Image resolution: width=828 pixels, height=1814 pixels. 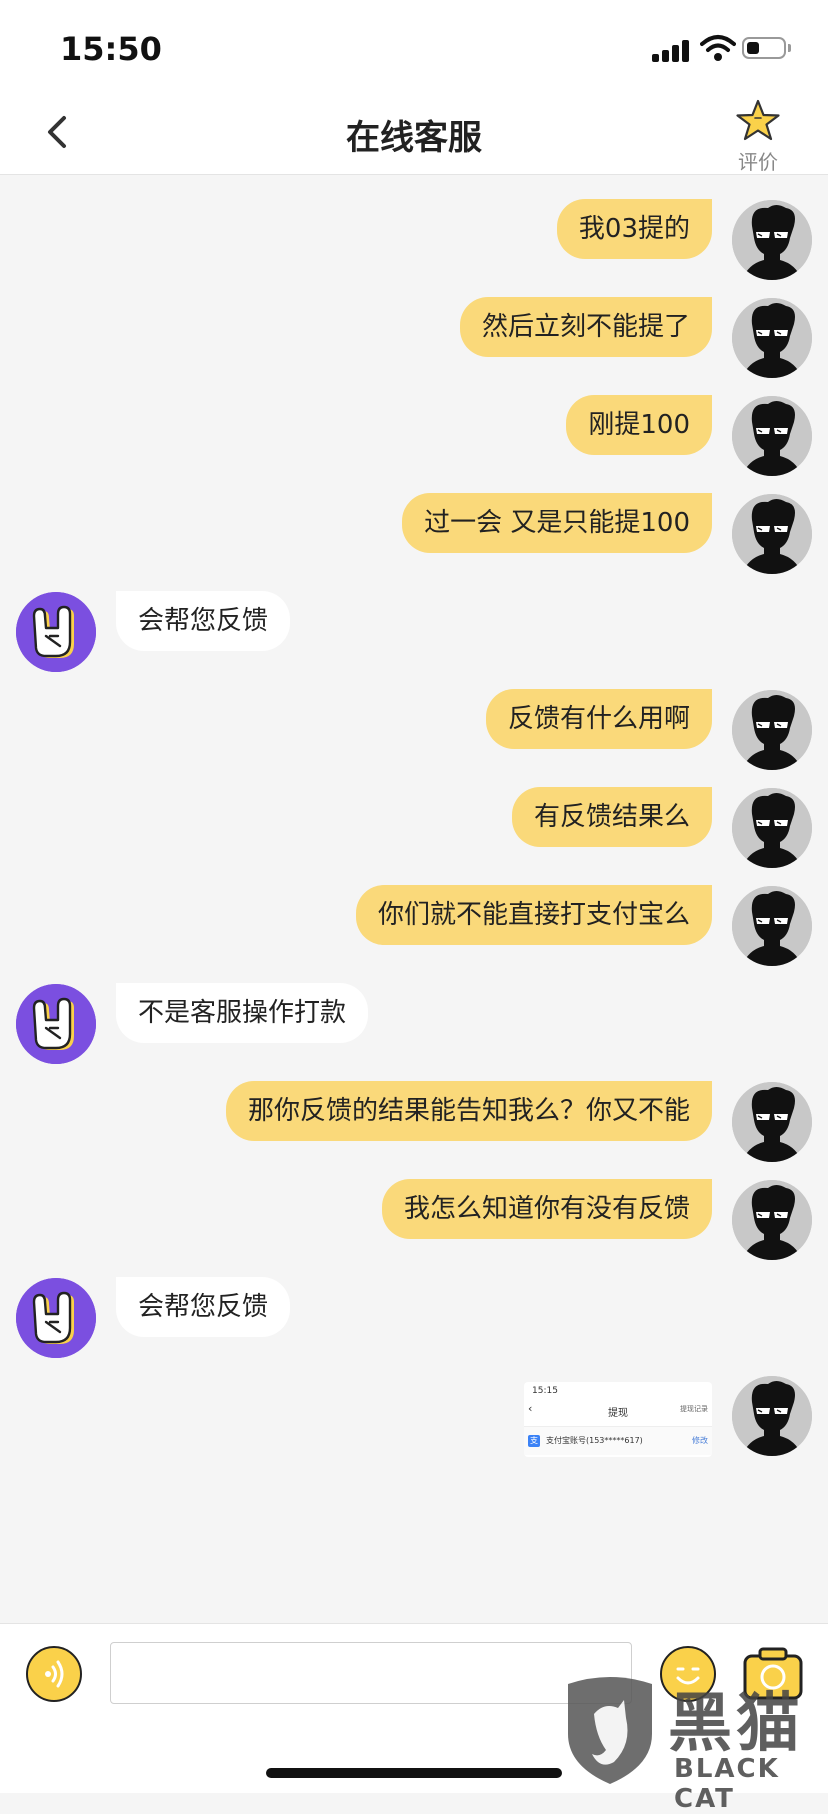 What do you see at coordinates (533, 915) in the screenshot?
I see `user-message-bubble: 你们就不能直接打支付宝么` at bounding box center [533, 915].